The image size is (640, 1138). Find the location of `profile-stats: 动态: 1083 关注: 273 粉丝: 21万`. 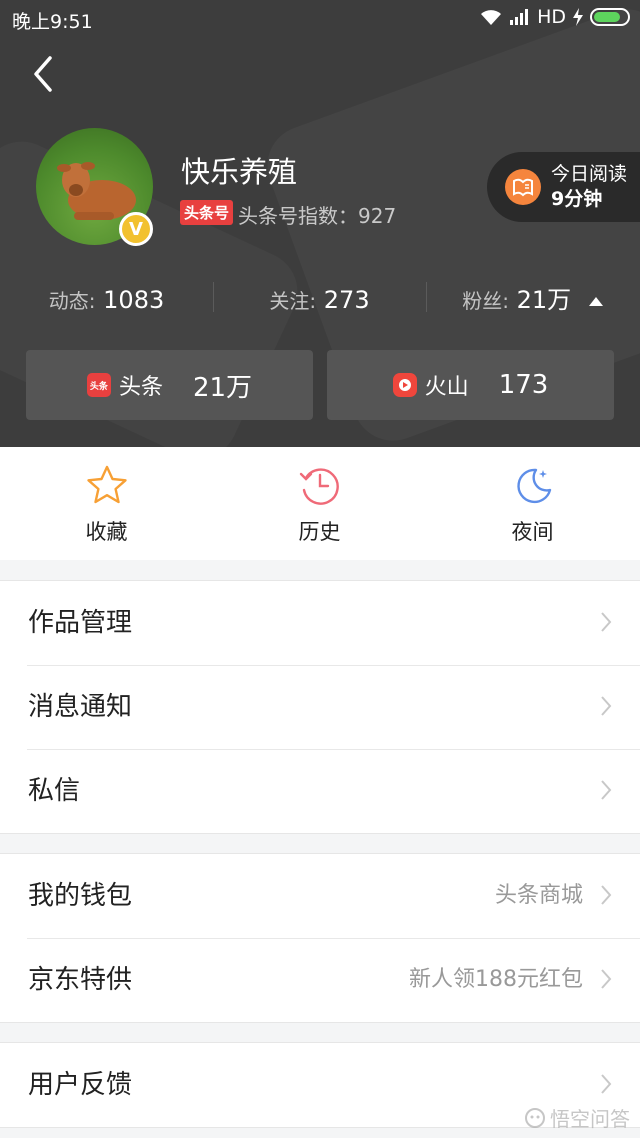

profile-stats: 动态: 1083 关注: 273 粉丝: 21万 is located at coordinates (320, 300).